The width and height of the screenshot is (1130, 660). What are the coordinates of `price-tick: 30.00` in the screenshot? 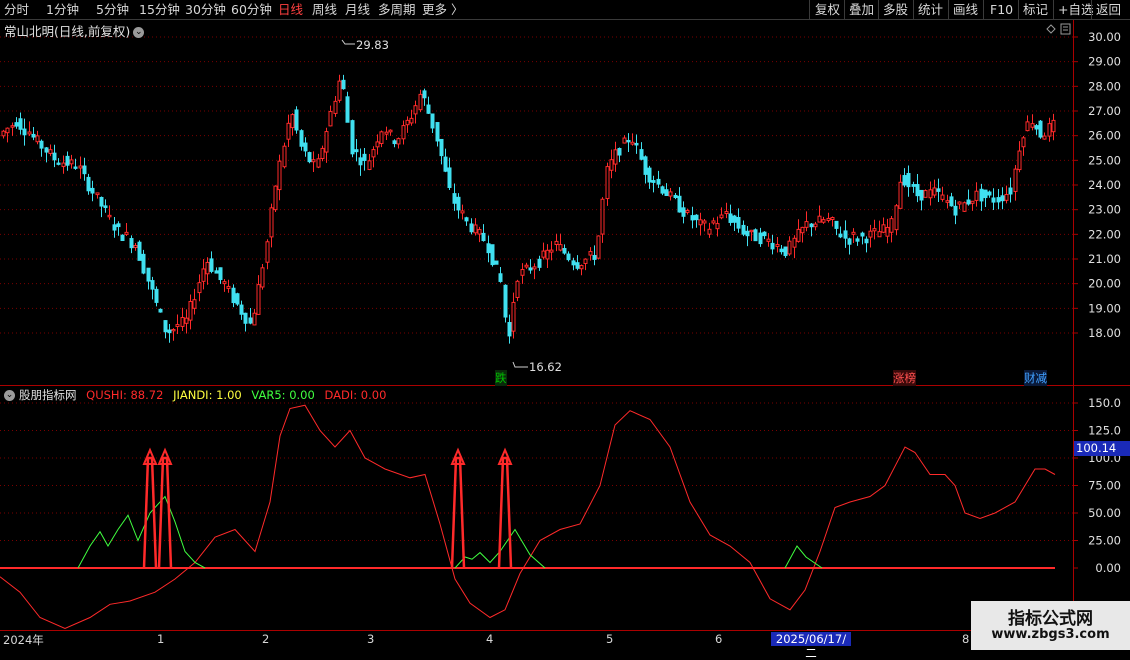 It's located at (1104, 37).